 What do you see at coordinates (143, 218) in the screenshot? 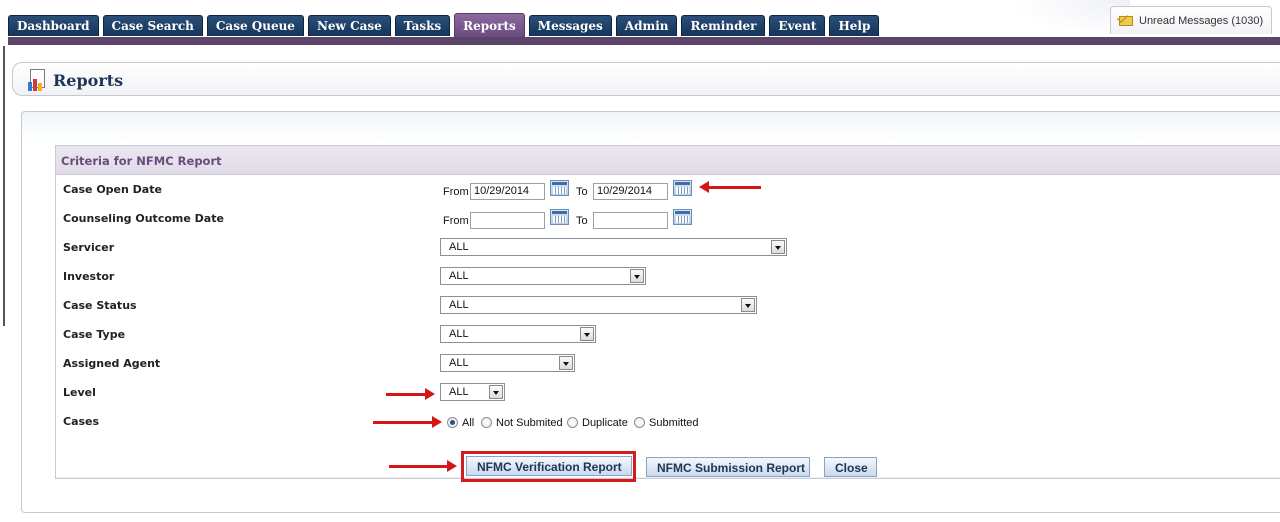
I see `counseling-outcome-date-label: Counseling Outcome Date` at bounding box center [143, 218].